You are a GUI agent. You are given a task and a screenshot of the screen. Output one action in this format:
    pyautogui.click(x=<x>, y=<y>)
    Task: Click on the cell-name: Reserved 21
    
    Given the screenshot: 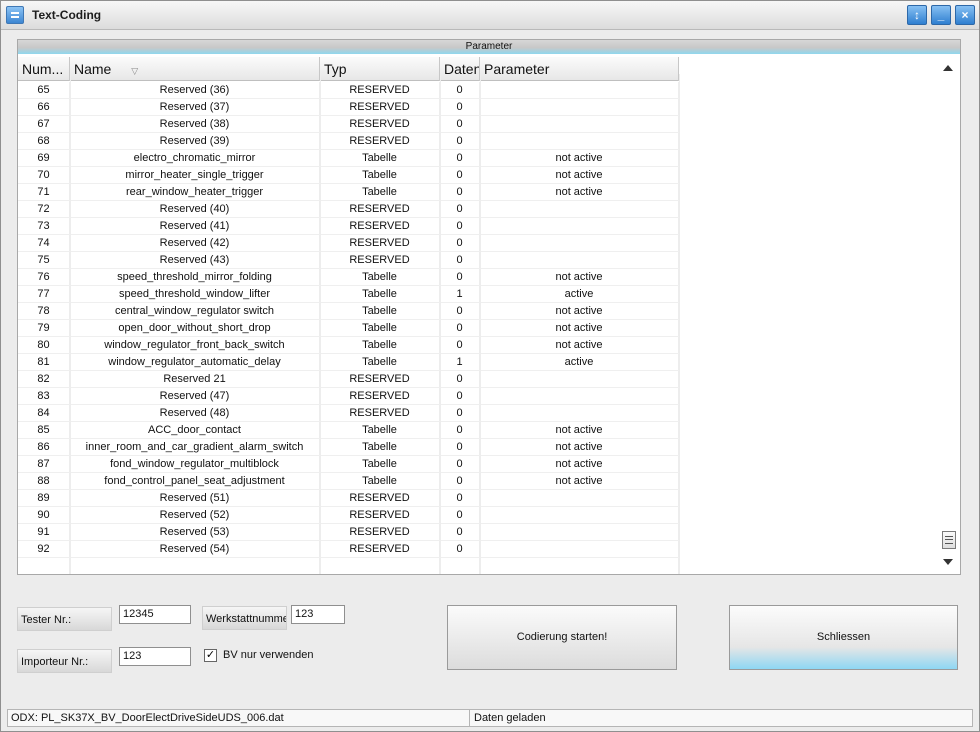 What is the action you would take?
    pyautogui.click(x=195, y=379)
    